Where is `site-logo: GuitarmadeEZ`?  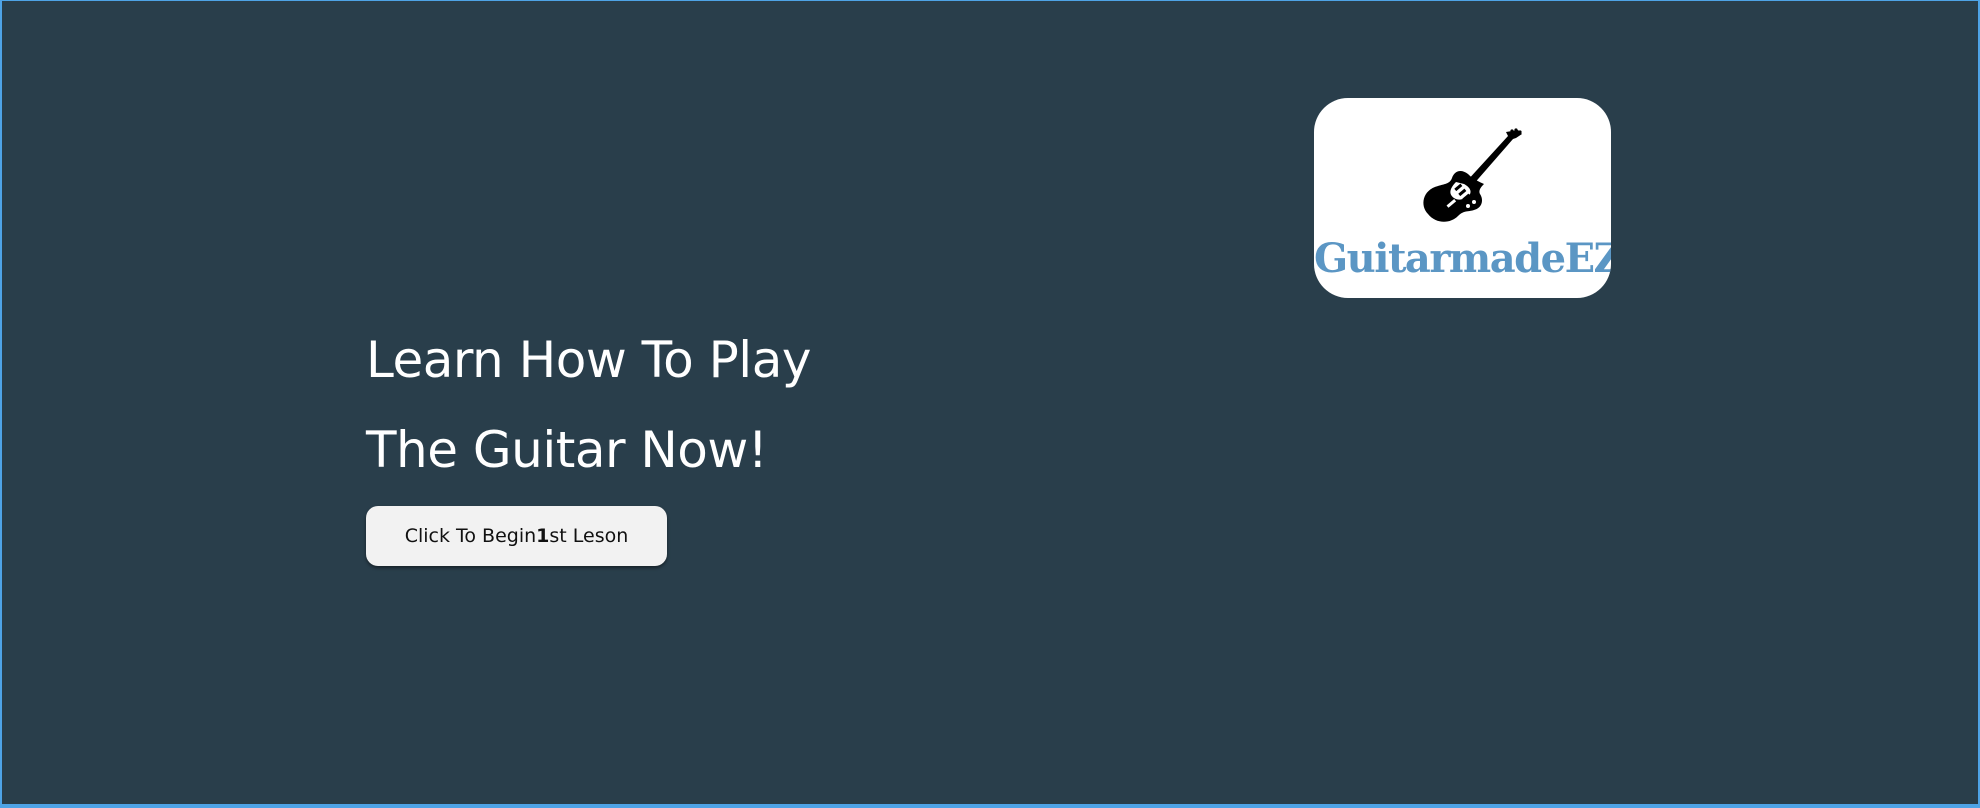
site-logo: GuitarmadeEZ is located at coordinates (1462, 198).